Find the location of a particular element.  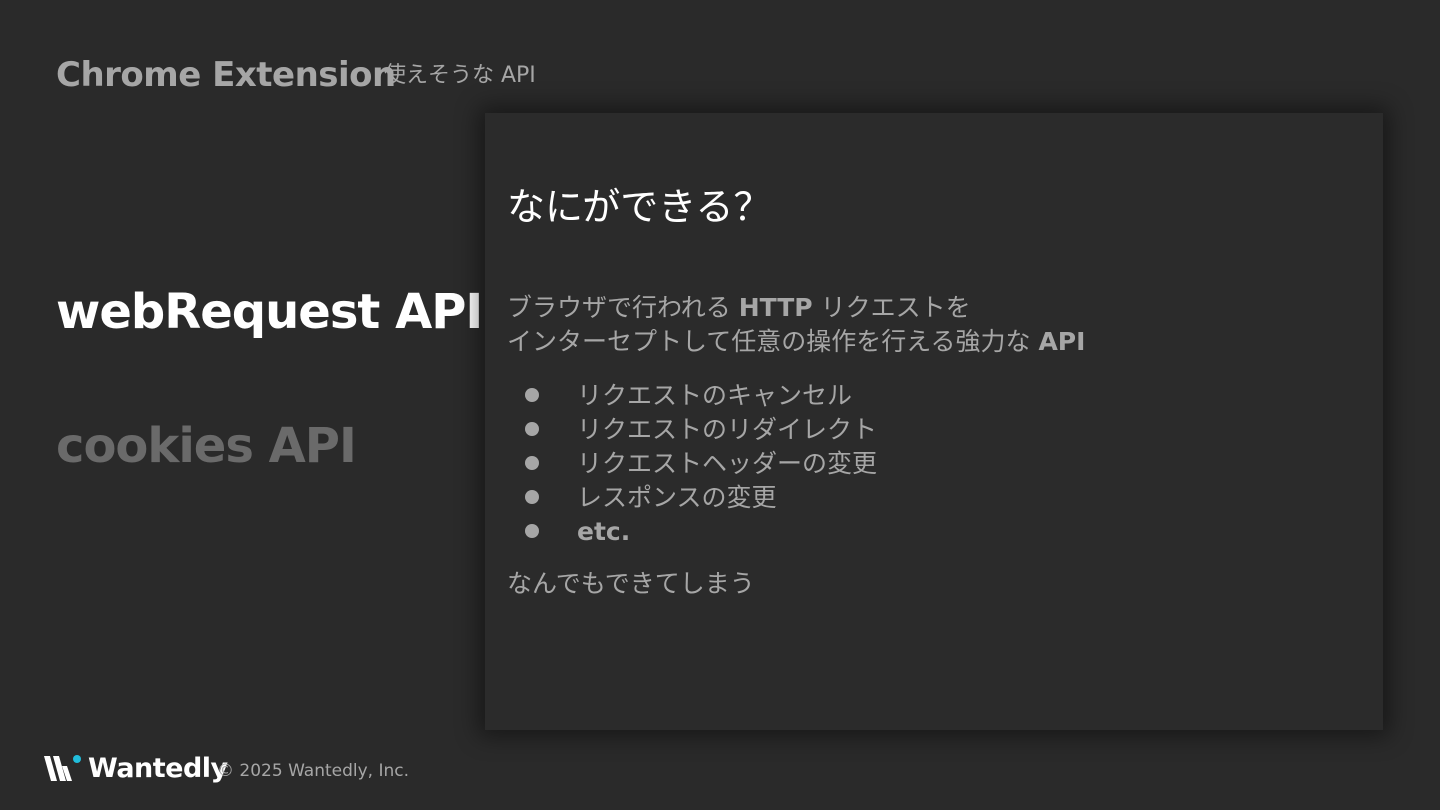

slide-section-title: Chrome Extension is located at coordinates (226, 75).